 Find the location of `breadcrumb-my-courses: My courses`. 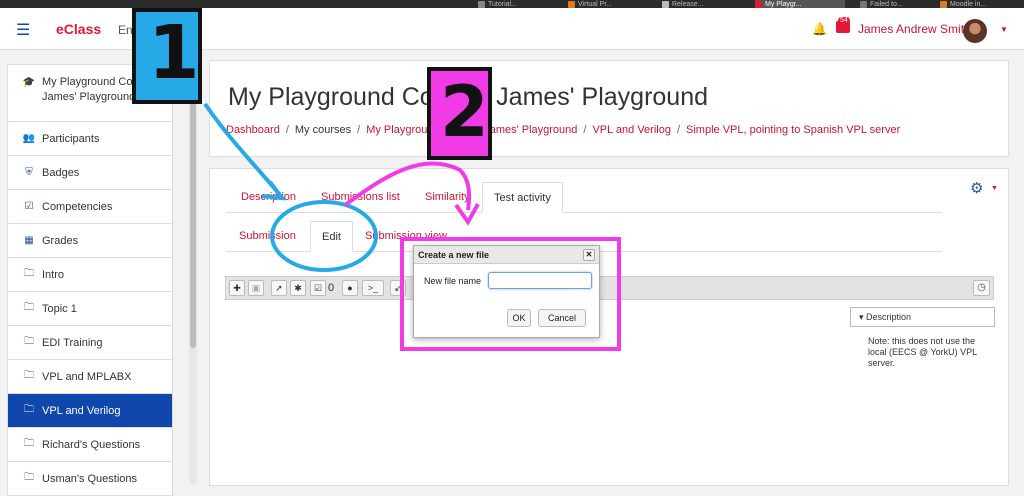

breadcrumb-my-courses: My courses is located at coordinates (323, 130).